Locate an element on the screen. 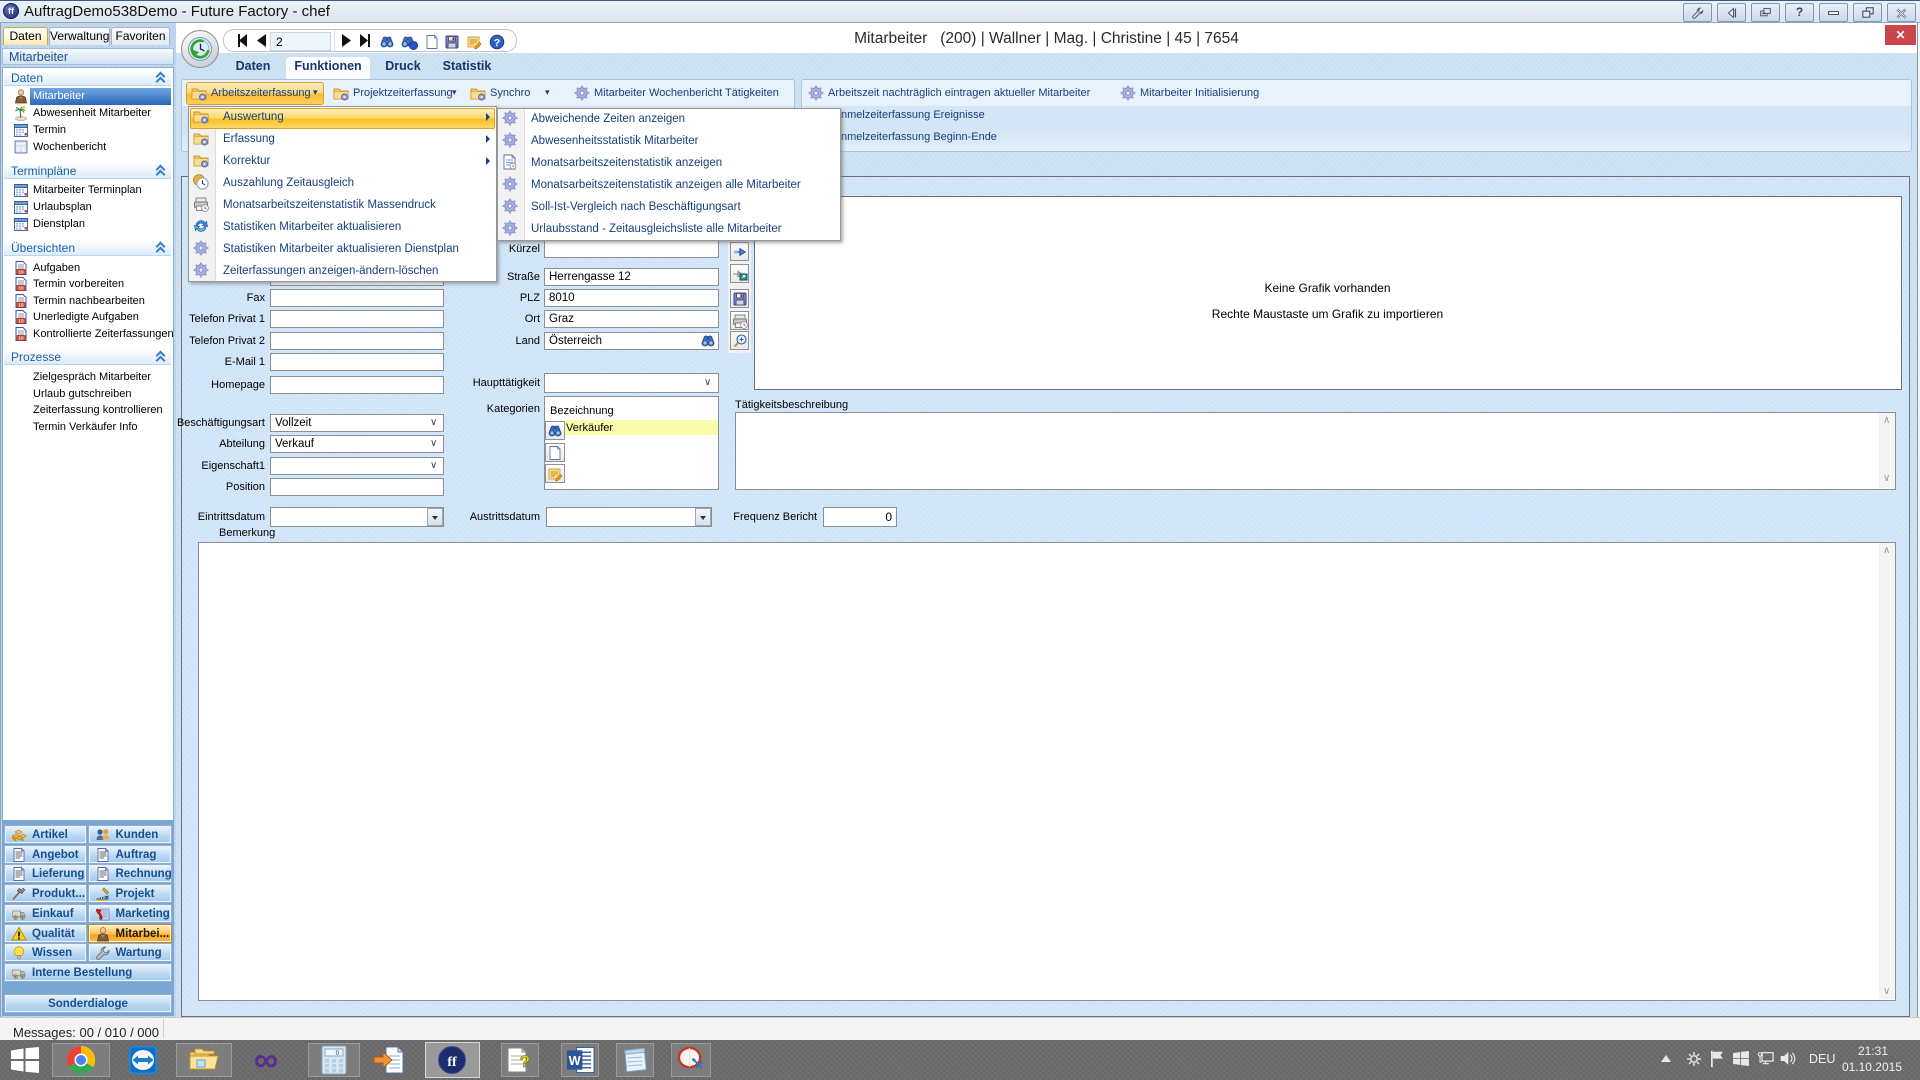 The width and height of the screenshot is (1920, 1080). svg-text: W is located at coordinates (575, 1061).